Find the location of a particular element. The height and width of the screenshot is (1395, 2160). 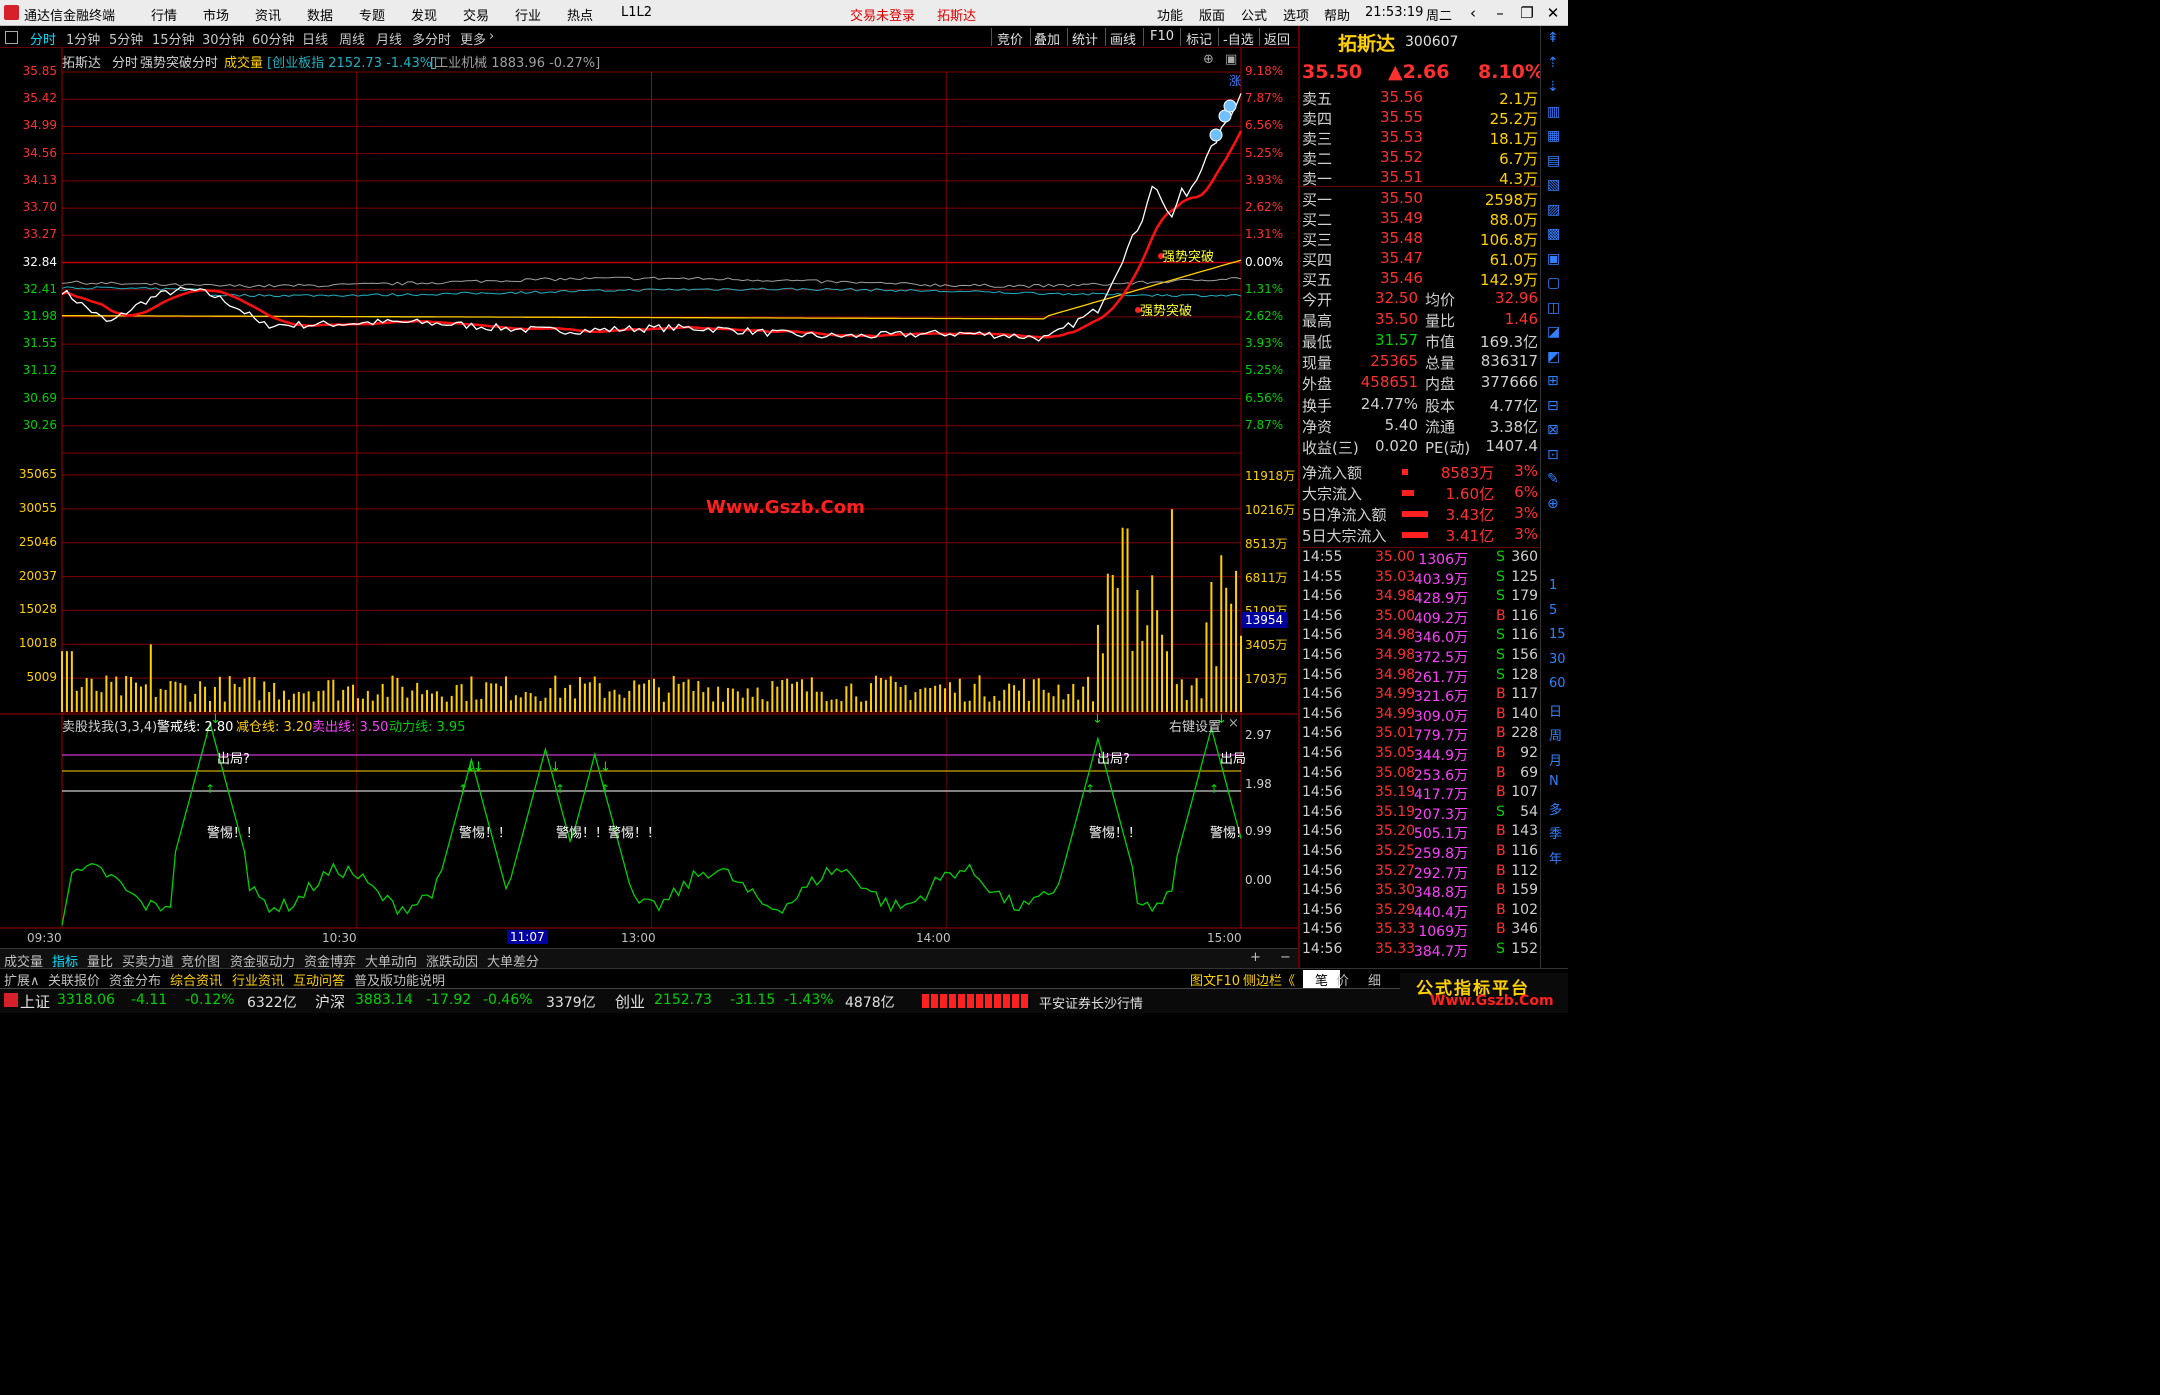

period-shortcut-6: 周 is located at coordinates (1555, 734).